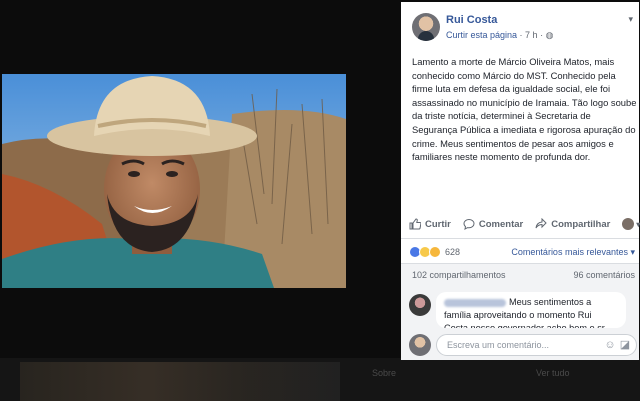  I want to click on emoji-icon: ☺, so click(610, 345).